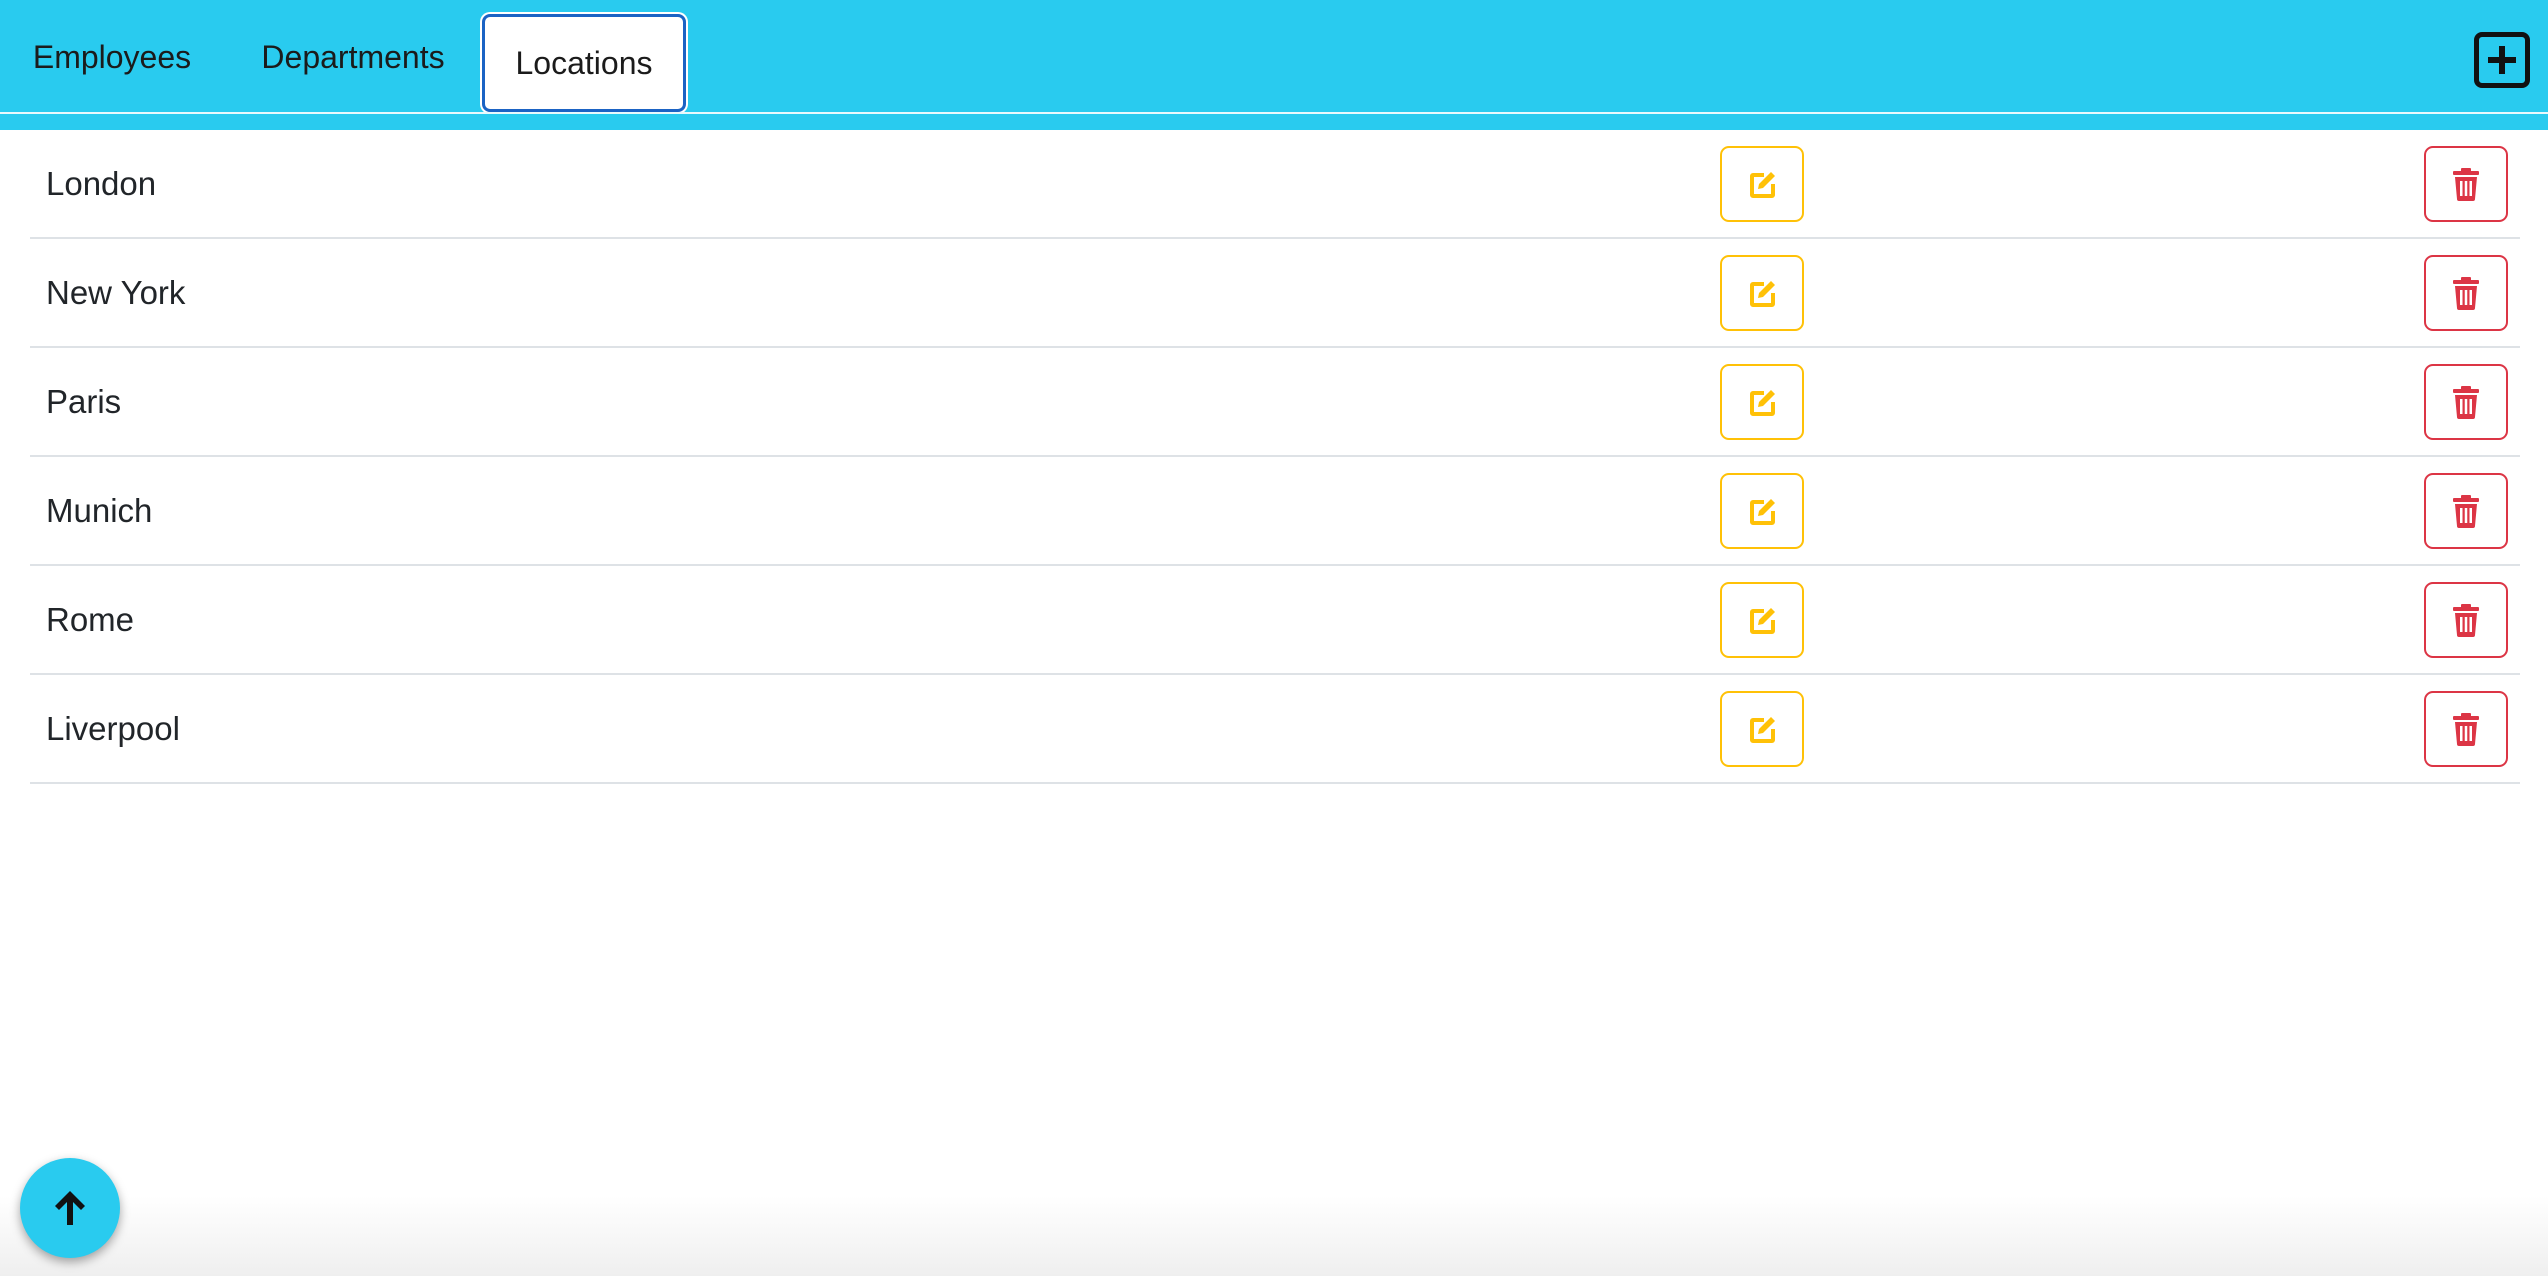  I want to click on tab-employees: Employees, so click(112, 57).